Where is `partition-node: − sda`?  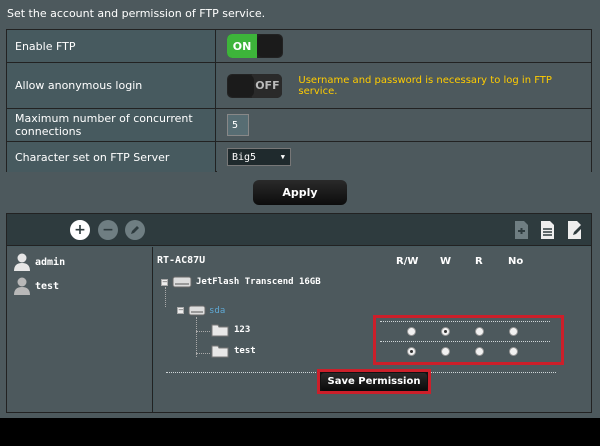 partition-node: − sda is located at coordinates (201, 310).